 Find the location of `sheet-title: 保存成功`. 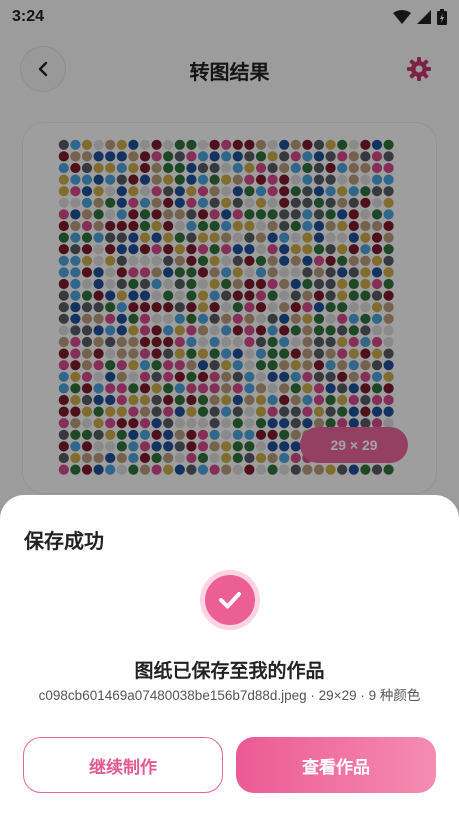

sheet-title: 保存成功 is located at coordinates (64, 541).